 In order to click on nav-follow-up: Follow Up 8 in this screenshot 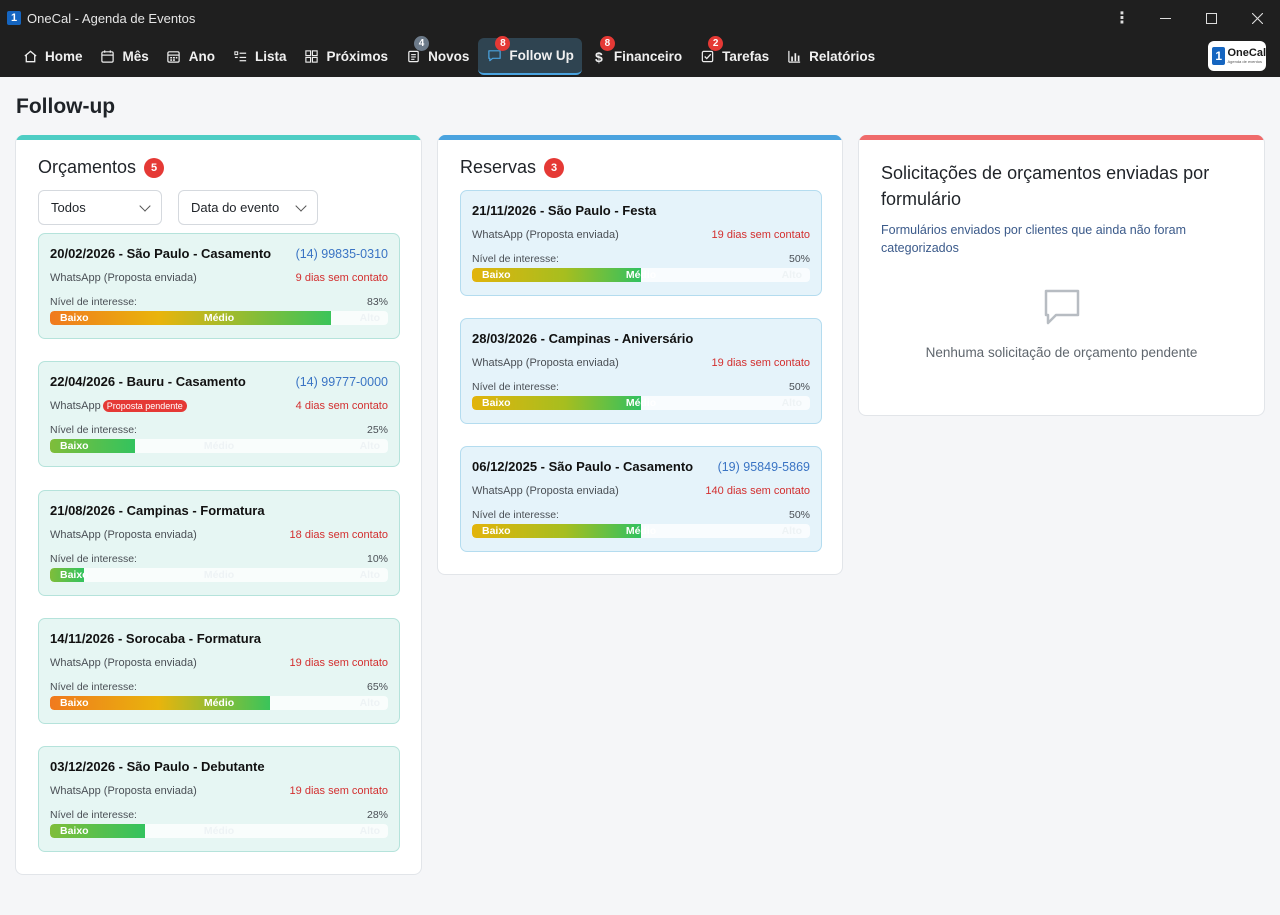, I will do `click(530, 55)`.